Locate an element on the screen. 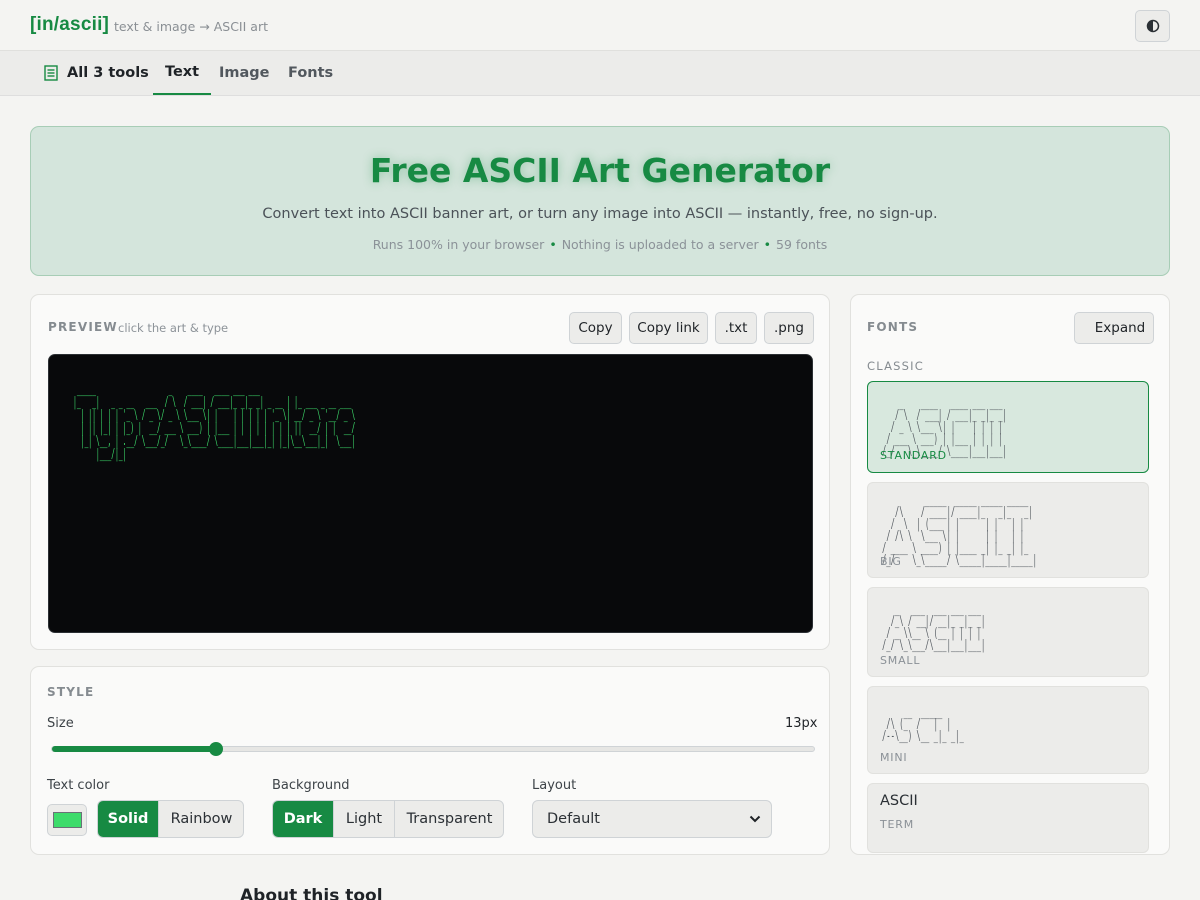  tab-text: Text is located at coordinates (182, 73).